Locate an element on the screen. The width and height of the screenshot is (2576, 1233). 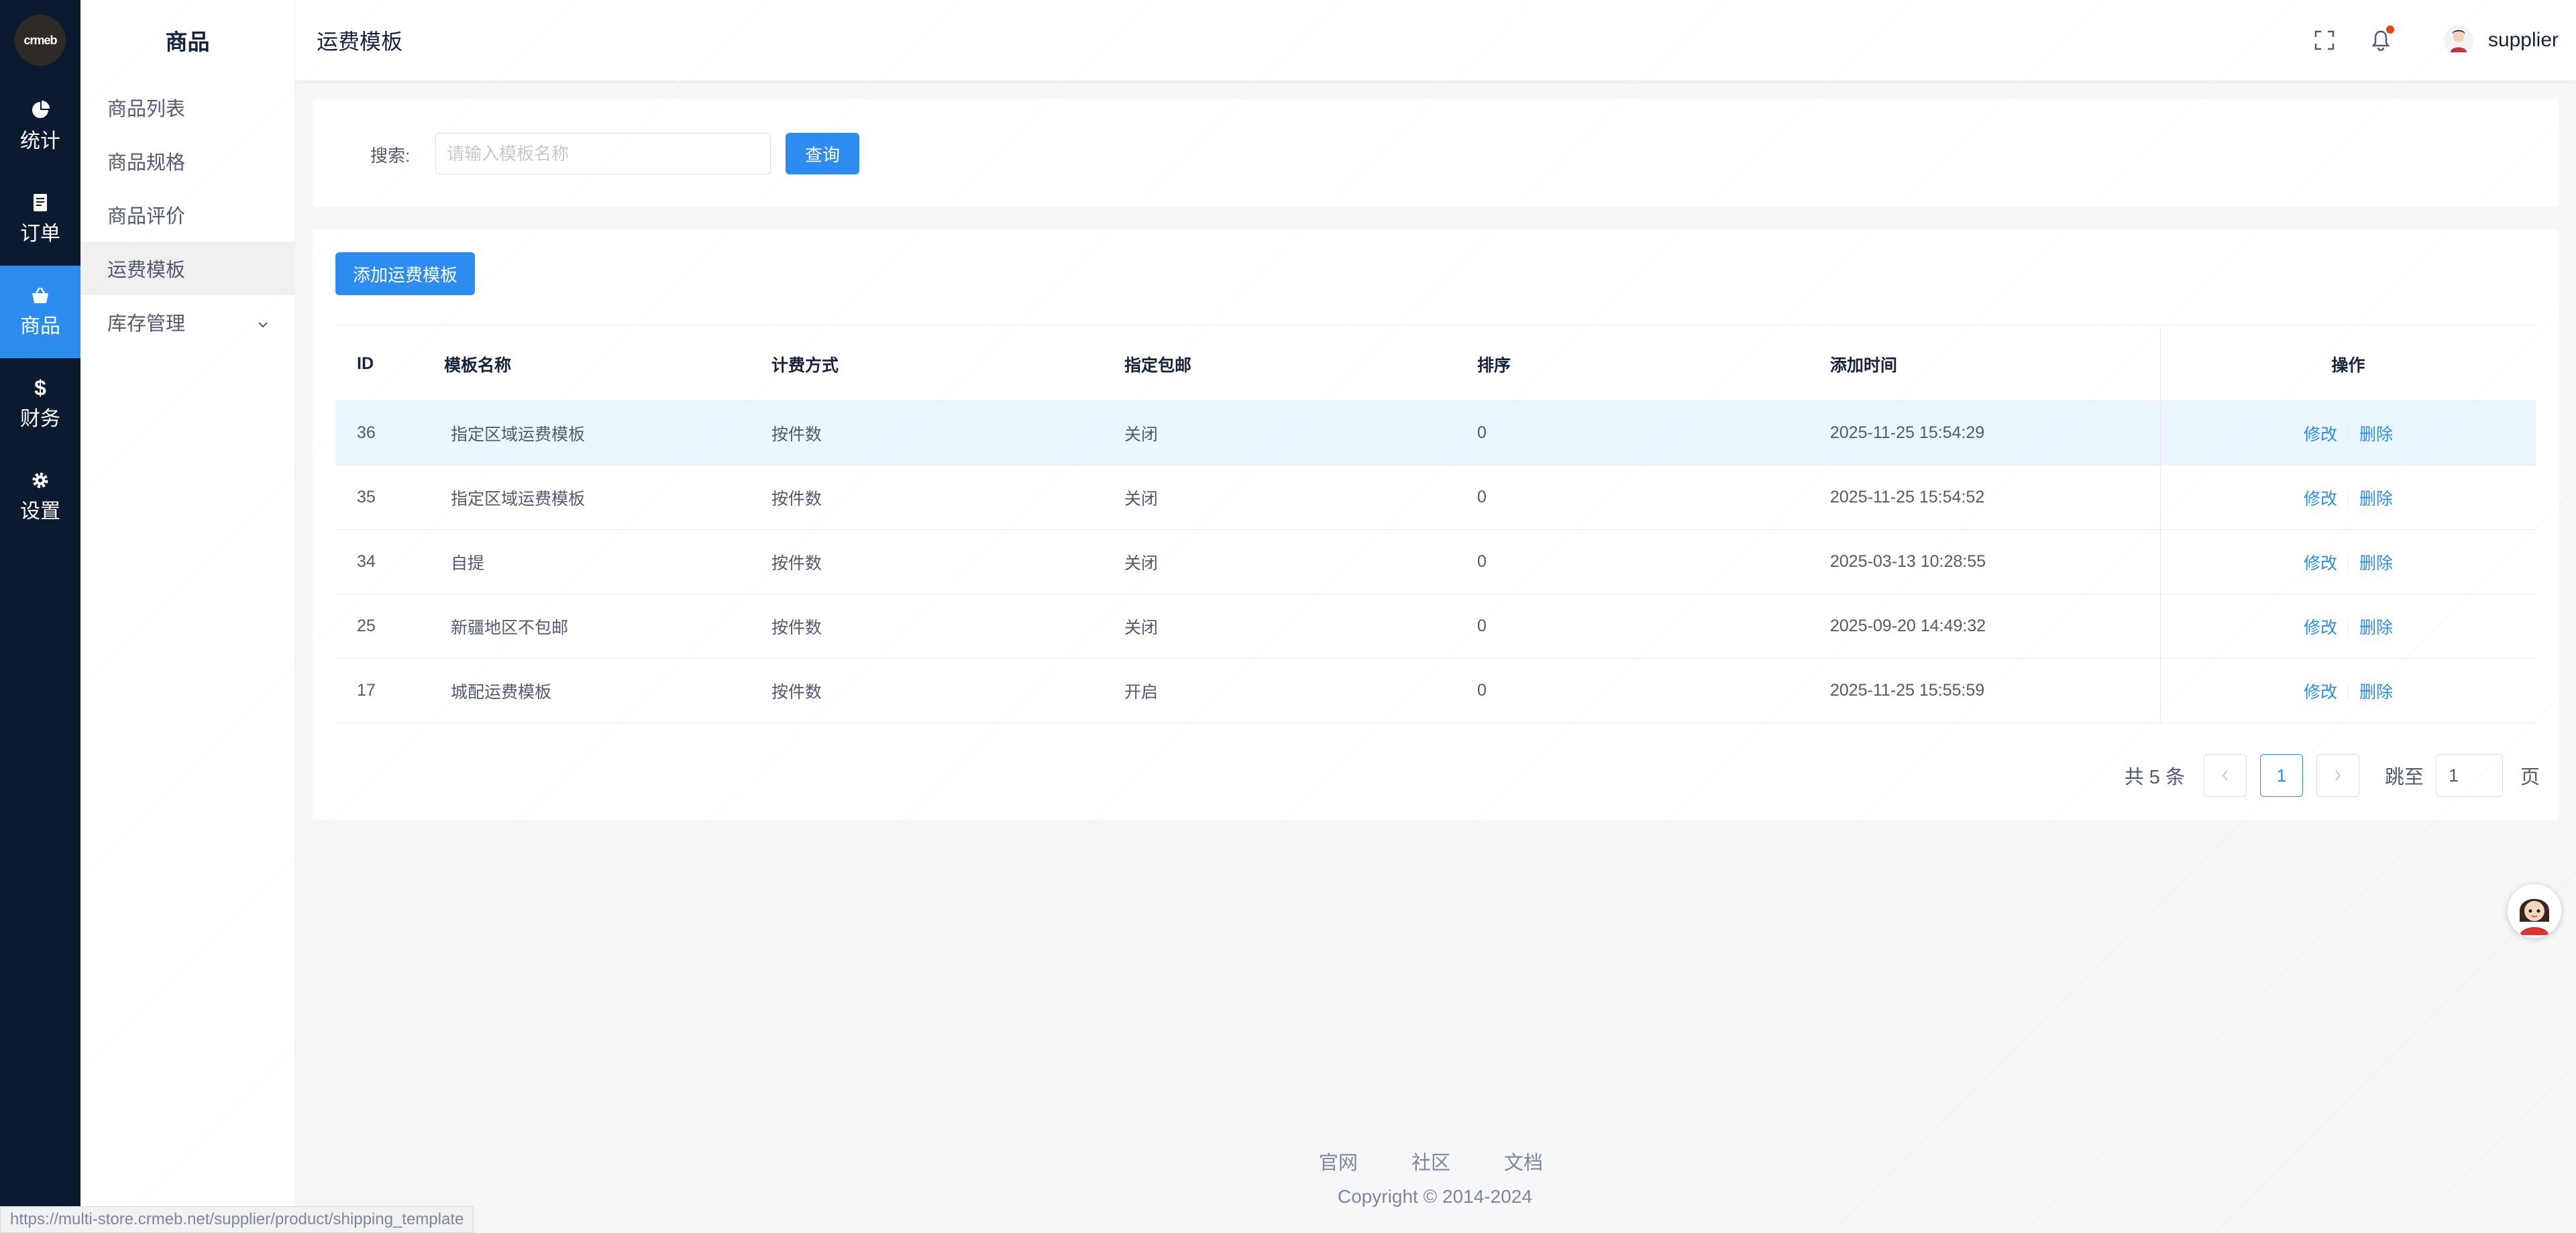
footer-link-docs: 文档 is located at coordinates (1523, 1161).